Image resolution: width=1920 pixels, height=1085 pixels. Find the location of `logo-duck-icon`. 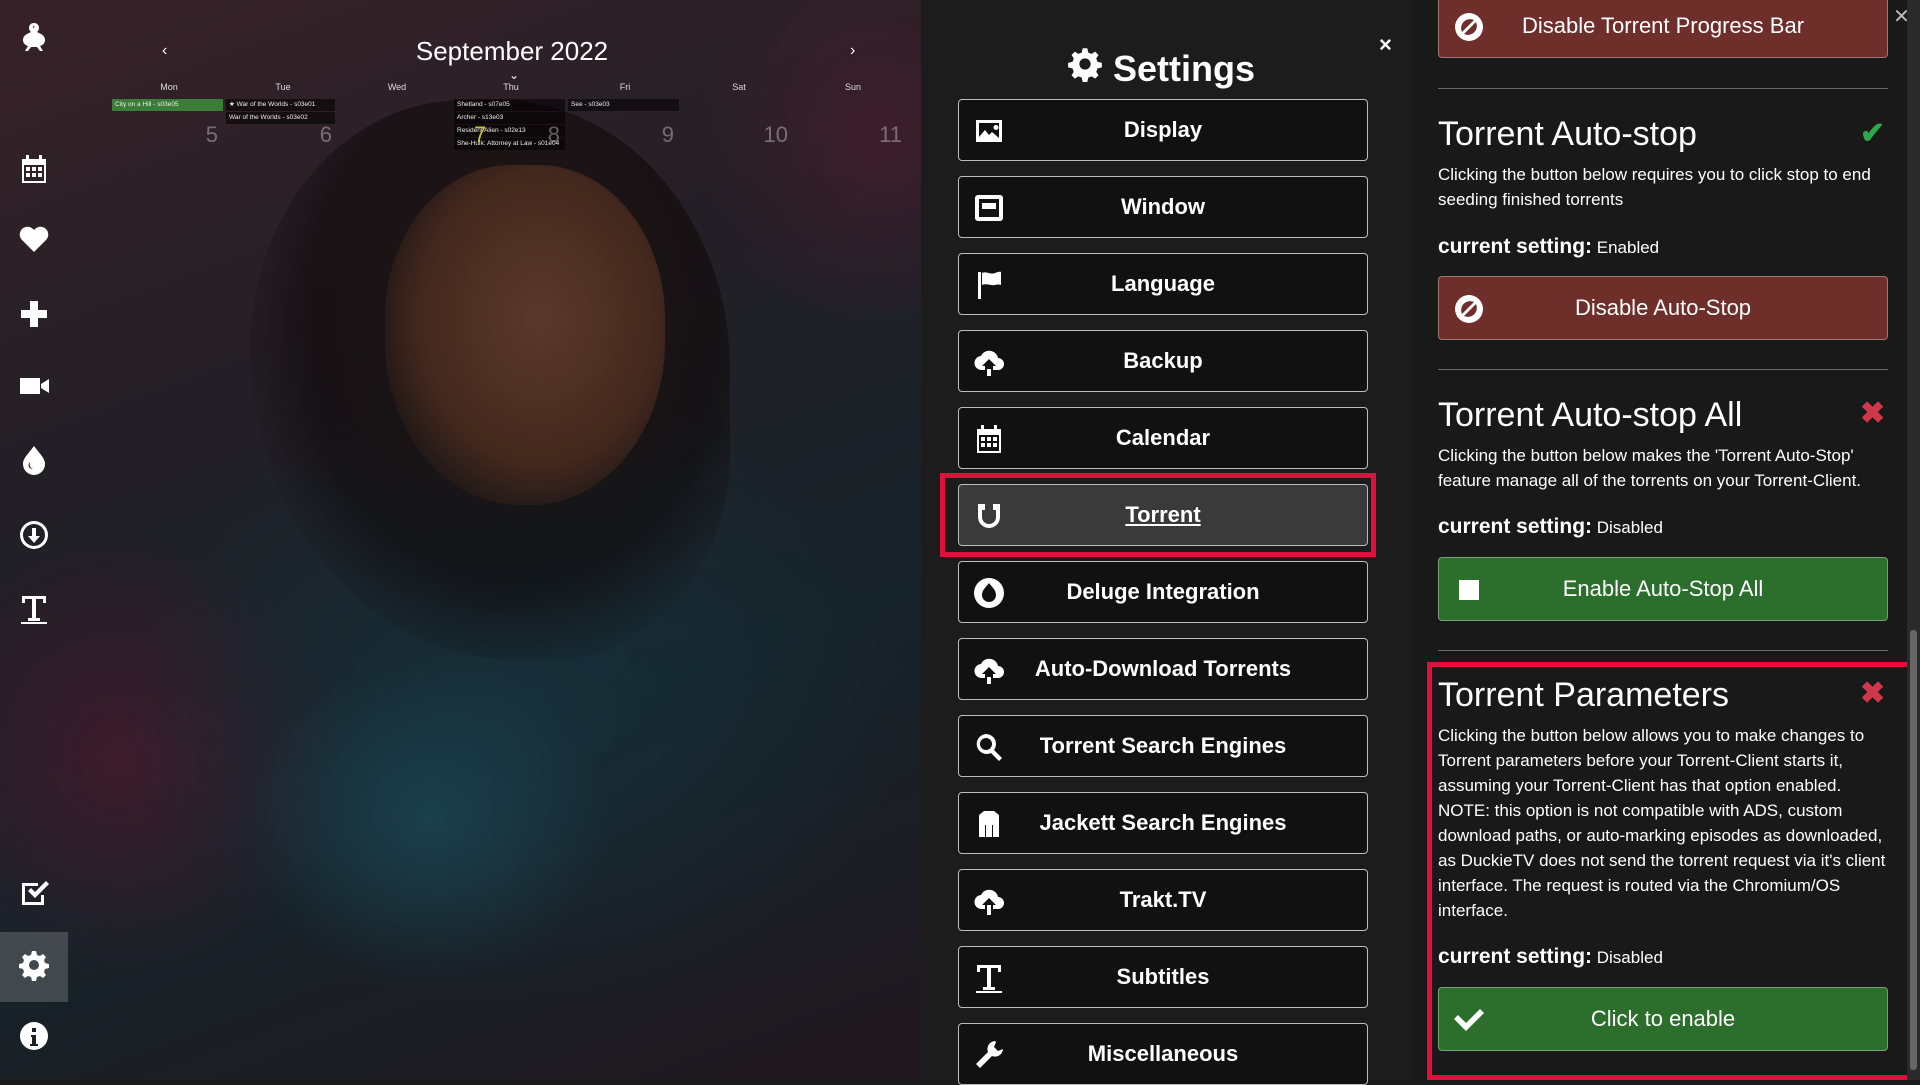

logo-duck-icon is located at coordinates (34, 39).